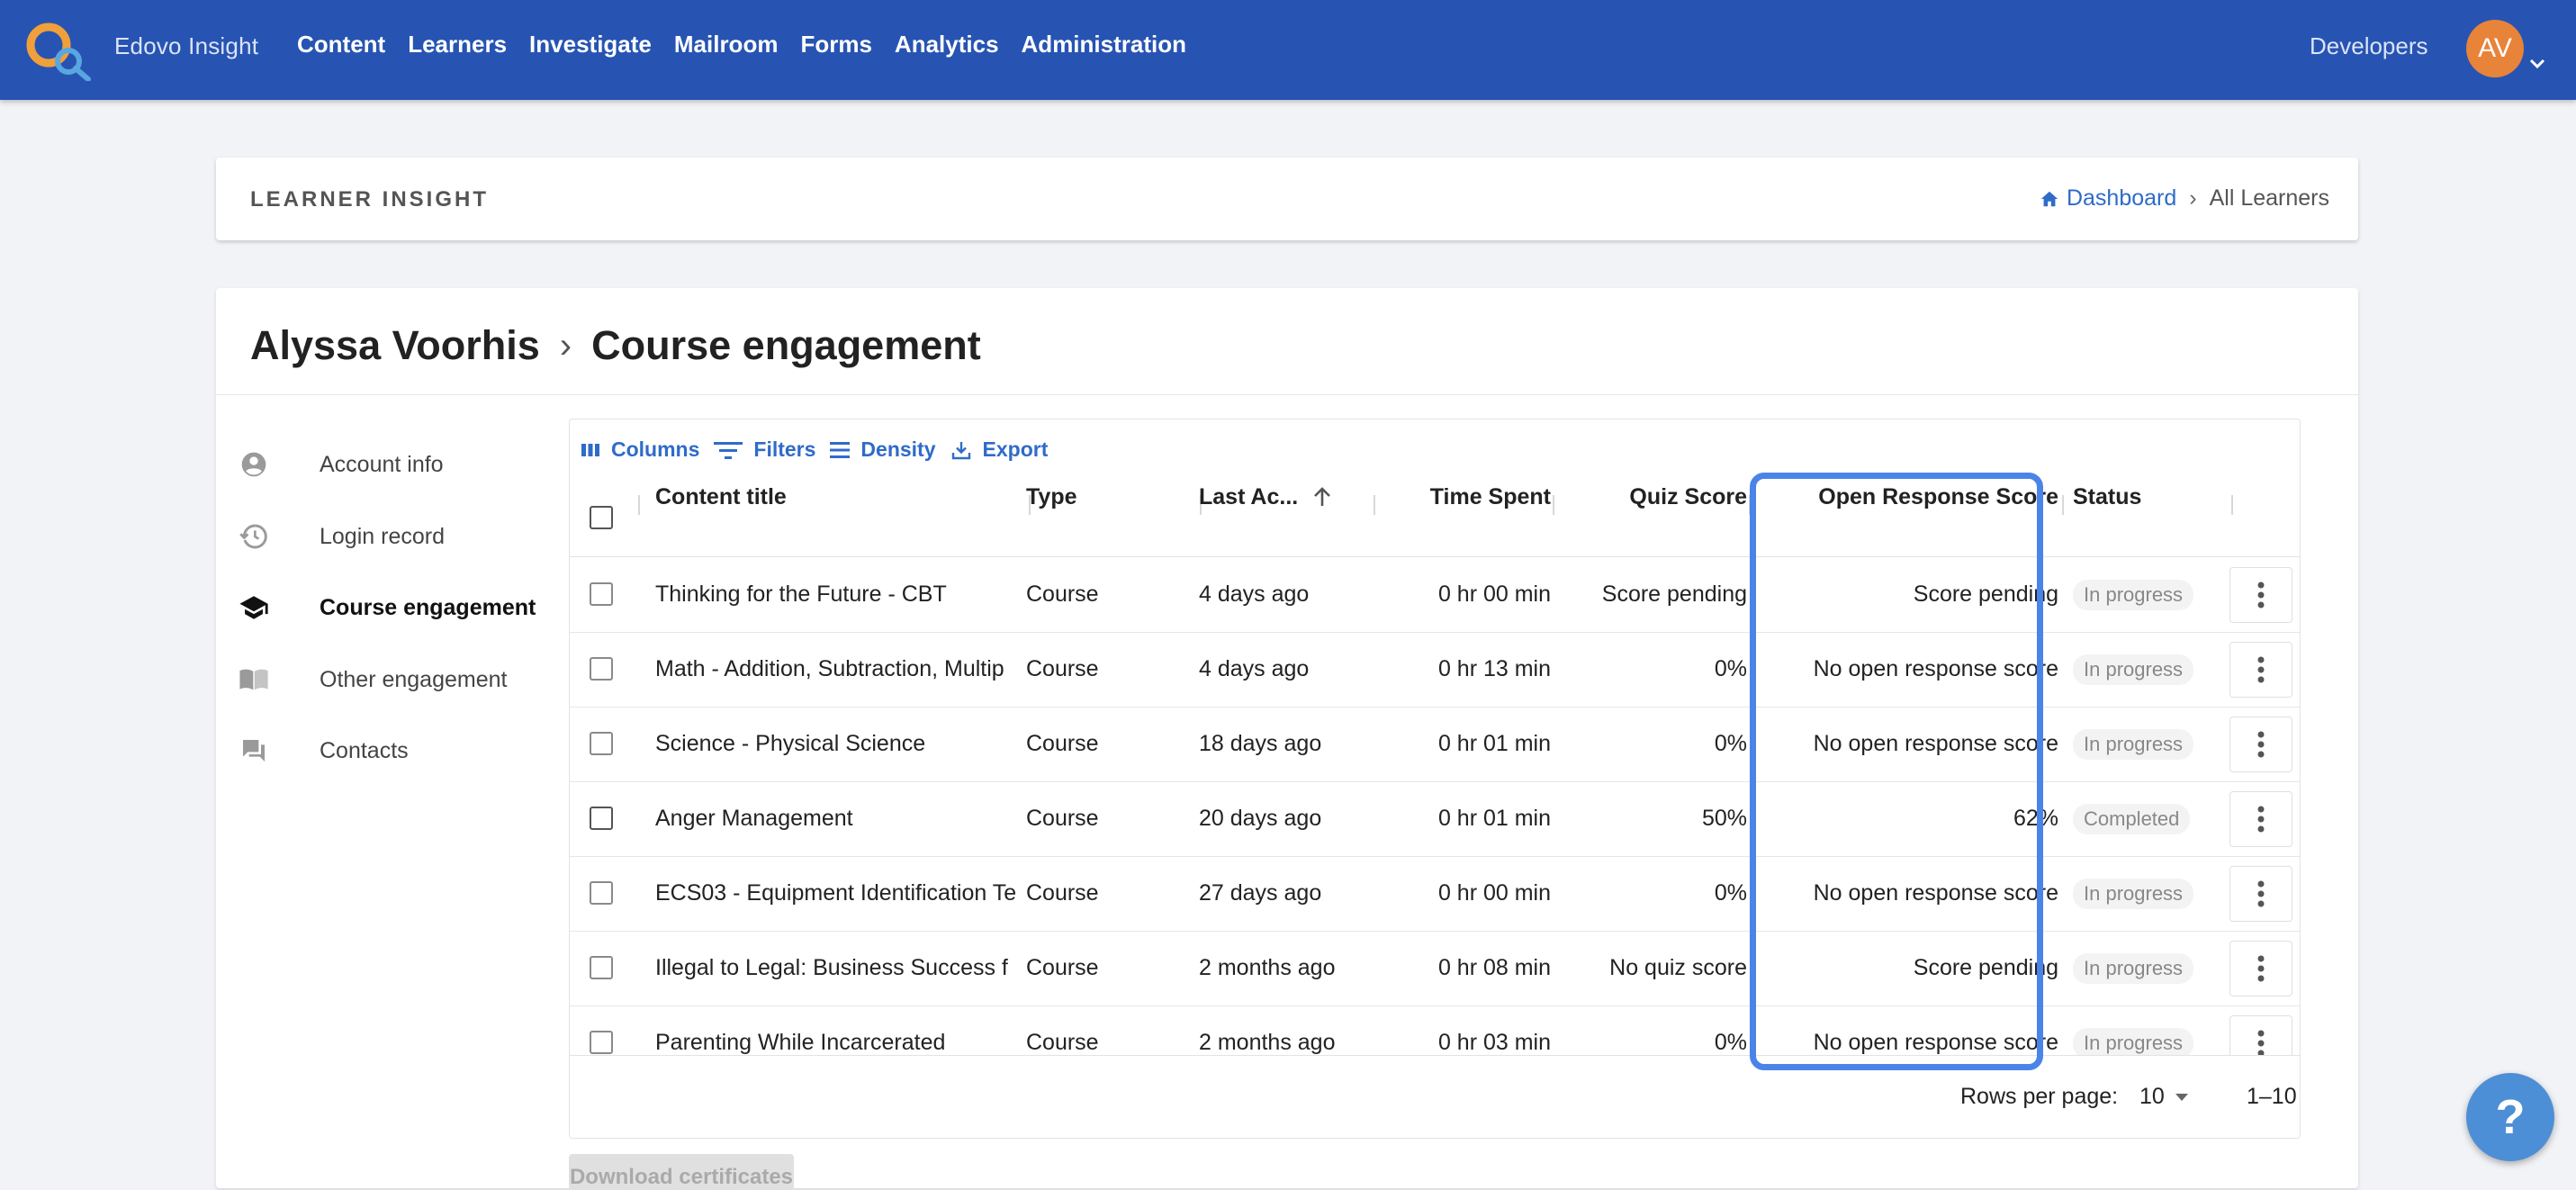 This screenshot has height=1190, width=2576. Describe the element at coordinates (1730, 893) in the screenshot. I see `cell-quiz-score: 0%` at that location.